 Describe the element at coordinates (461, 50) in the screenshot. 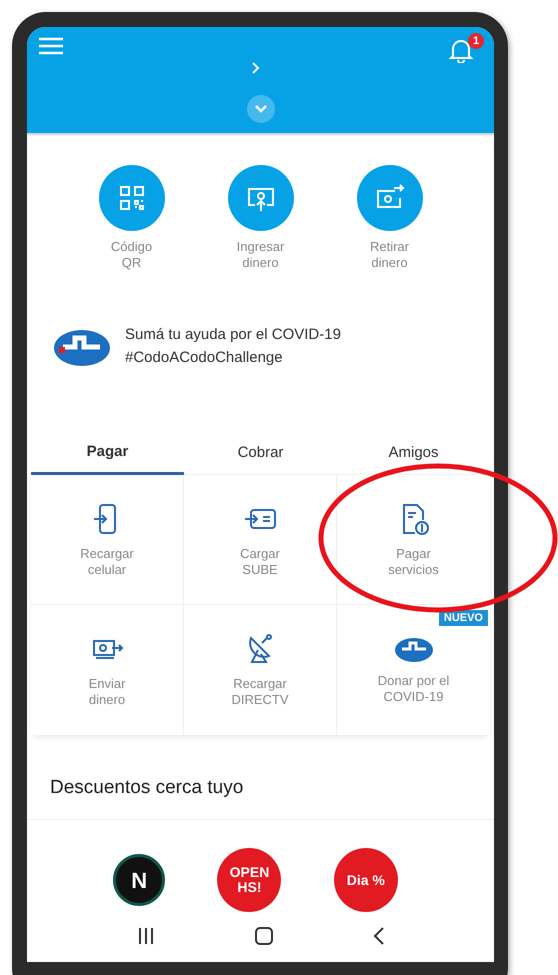

I see `bell-icon` at that location.